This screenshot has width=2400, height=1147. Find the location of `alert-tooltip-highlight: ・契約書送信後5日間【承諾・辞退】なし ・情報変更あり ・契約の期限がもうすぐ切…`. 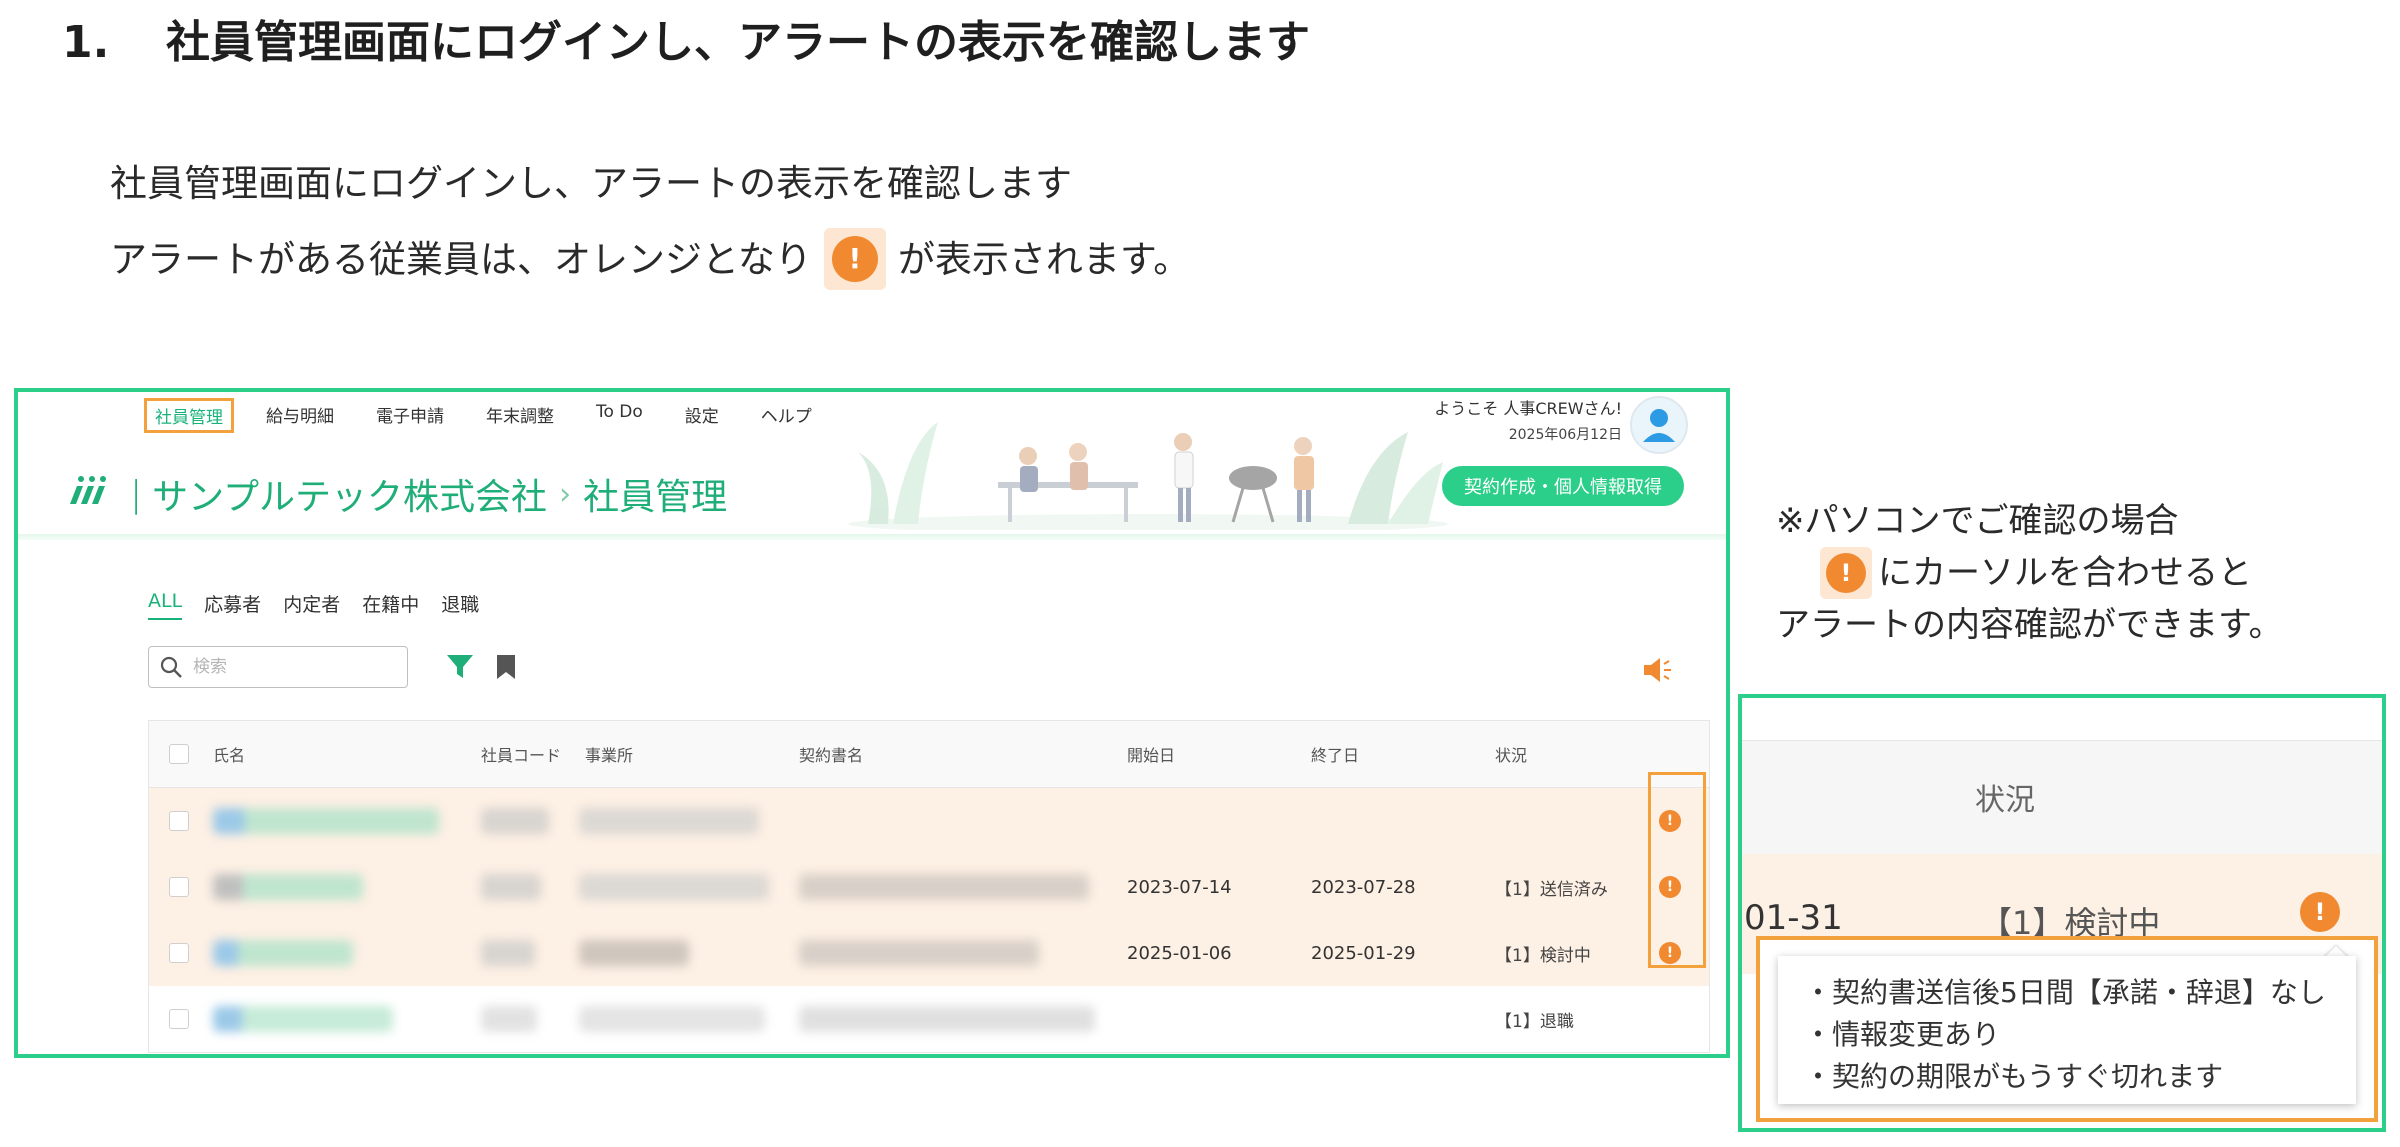

alert-tooltip-highlight: ・契約書送信後5日間【承諾・辞退】なし ・情報変更あり ・契約の期限がもうすぐ切… is located at coordinates (2067, 1029).